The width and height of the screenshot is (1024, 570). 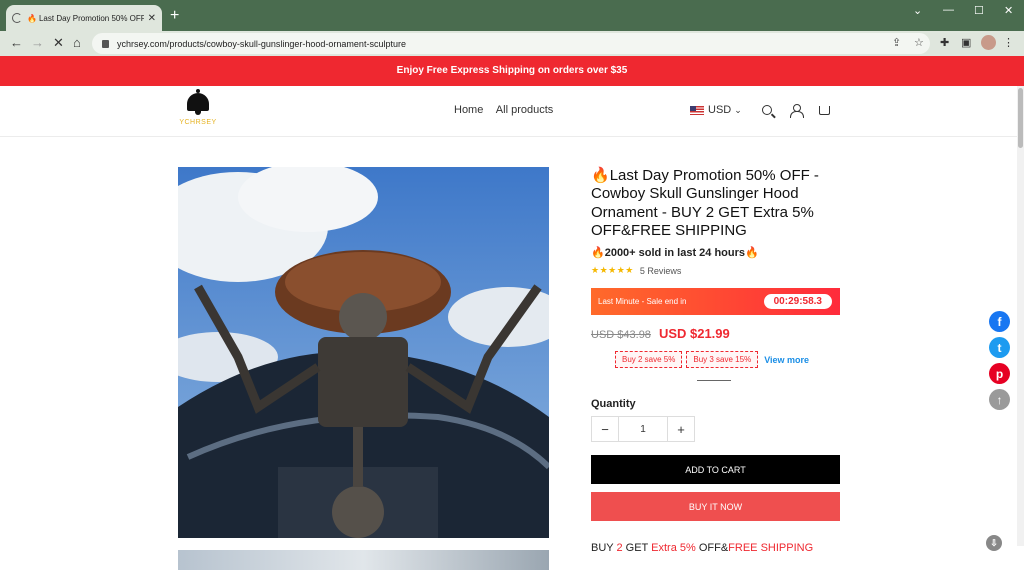 What do you see at coordinates (716, 270) in the screenshot?
I see `rating-row: ★★★★★ 5 Reviews` at bounding box center [716, 270].